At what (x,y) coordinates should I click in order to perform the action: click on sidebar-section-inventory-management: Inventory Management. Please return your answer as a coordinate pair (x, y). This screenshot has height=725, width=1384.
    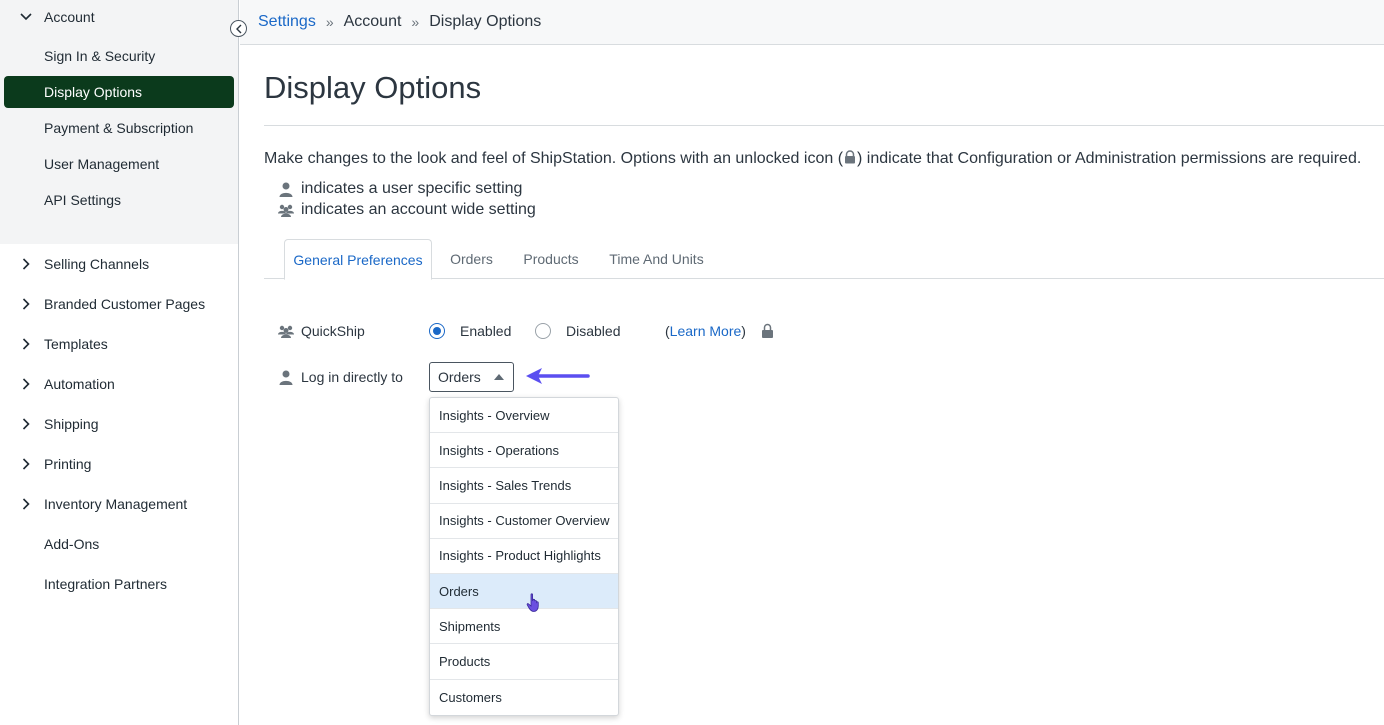
    Looking at the image, I should click on (119, 504).